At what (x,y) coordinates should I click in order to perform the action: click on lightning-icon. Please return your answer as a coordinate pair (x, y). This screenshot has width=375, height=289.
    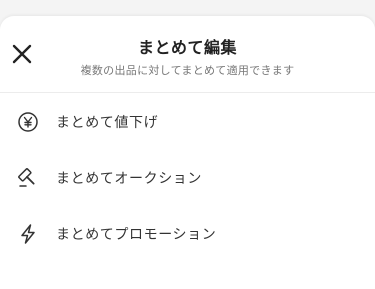
    Looking at the image, I should click on (28, 234).